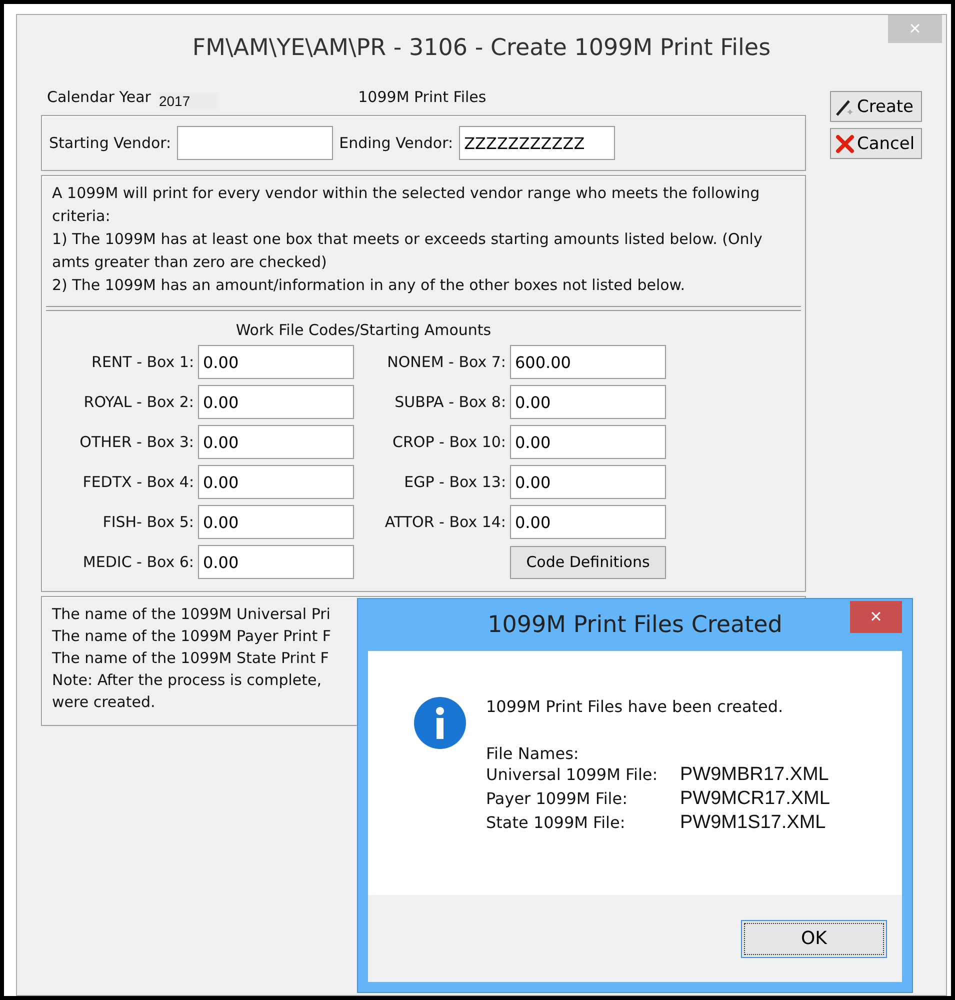 This screenshot has width=955, height=1000. I want to click on code-label: MEDIC - Box 6:, so click(138, 562).